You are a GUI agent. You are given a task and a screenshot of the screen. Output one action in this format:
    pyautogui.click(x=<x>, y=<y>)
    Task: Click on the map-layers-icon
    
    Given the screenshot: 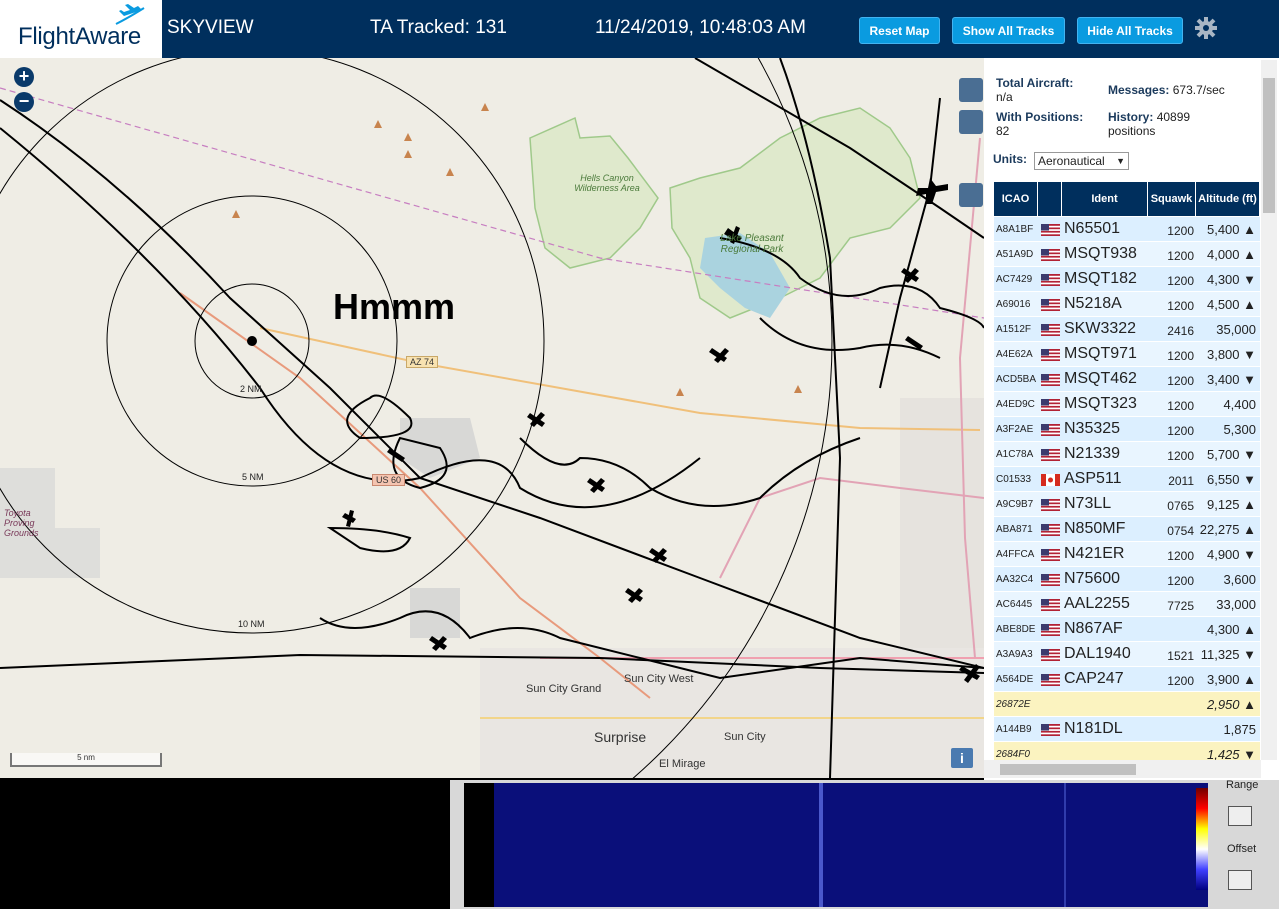 What is the action you would take?
    pyautogui.click(x=971, y=90)
    